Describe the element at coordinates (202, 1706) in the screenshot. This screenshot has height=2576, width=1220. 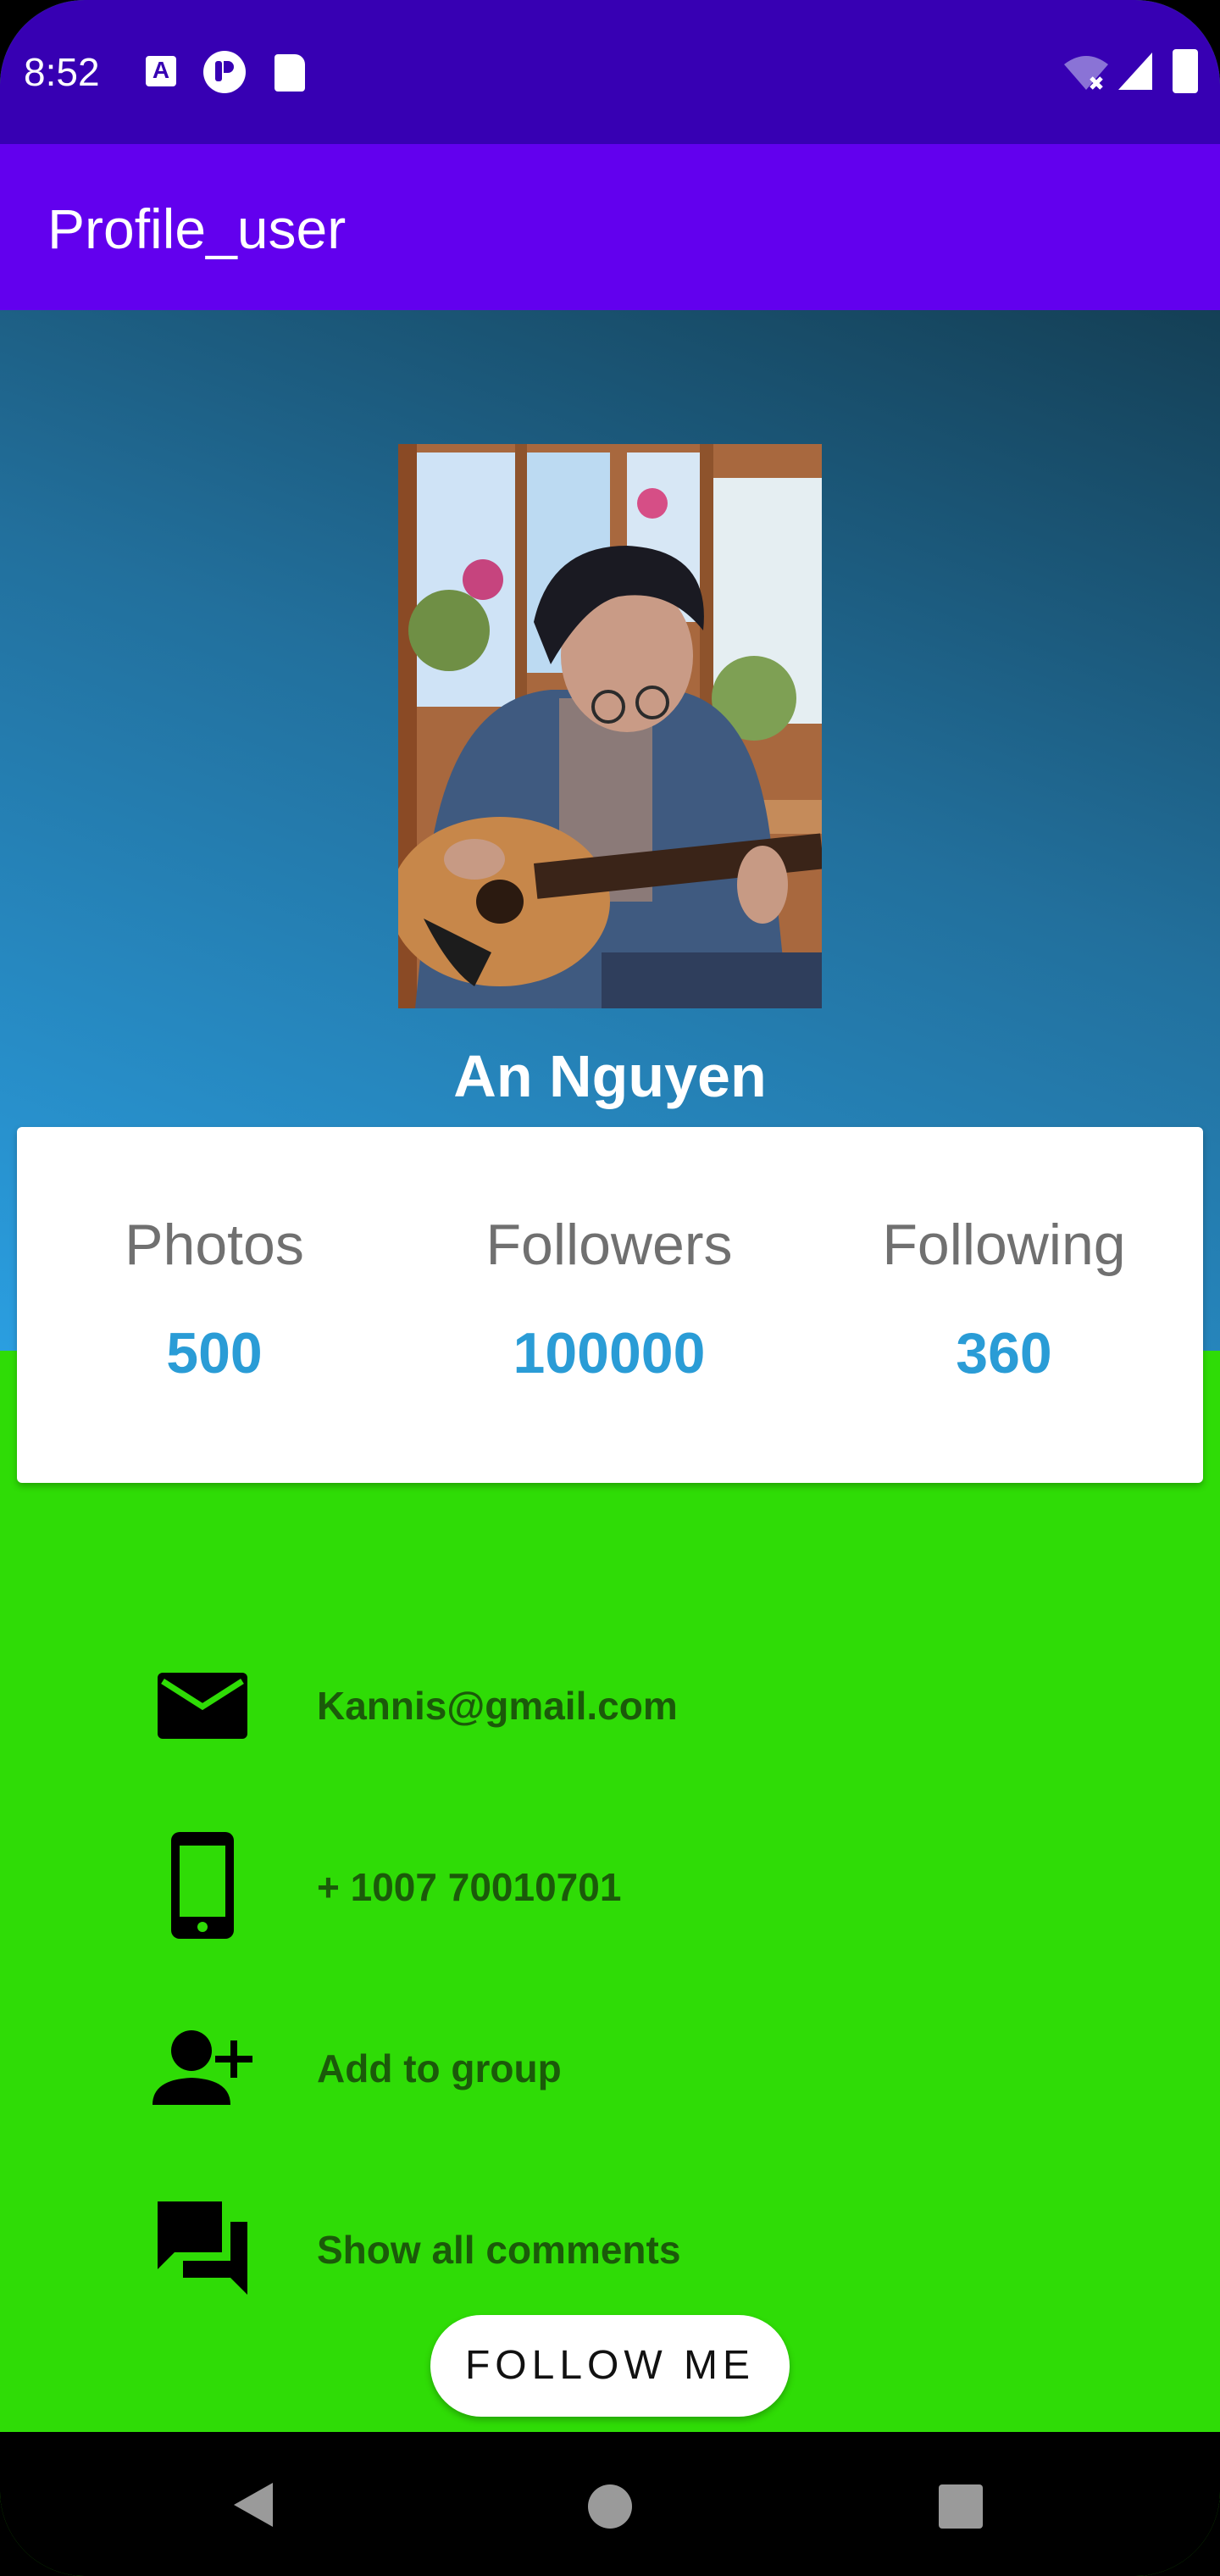
I see `email-icon` at that location.